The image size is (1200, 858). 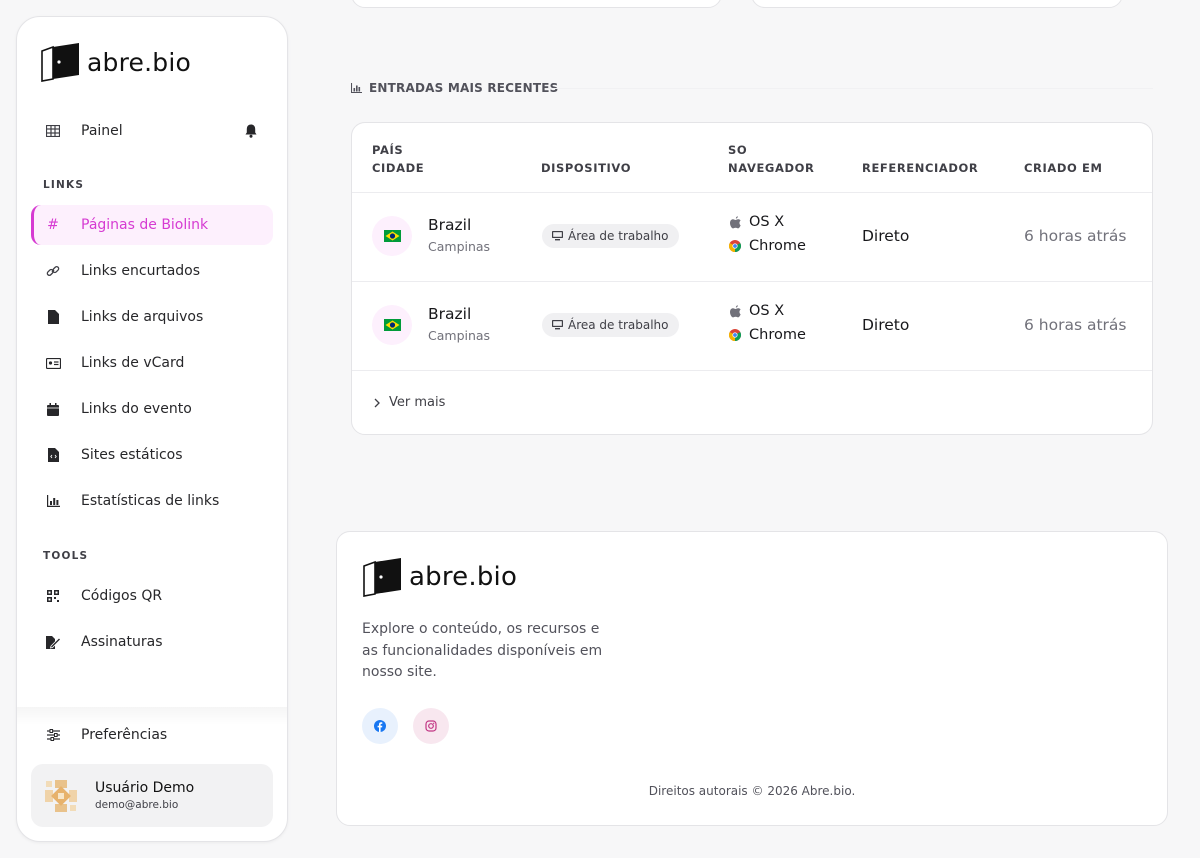 I want to click on top-card-right, so click(x=937, y=4).